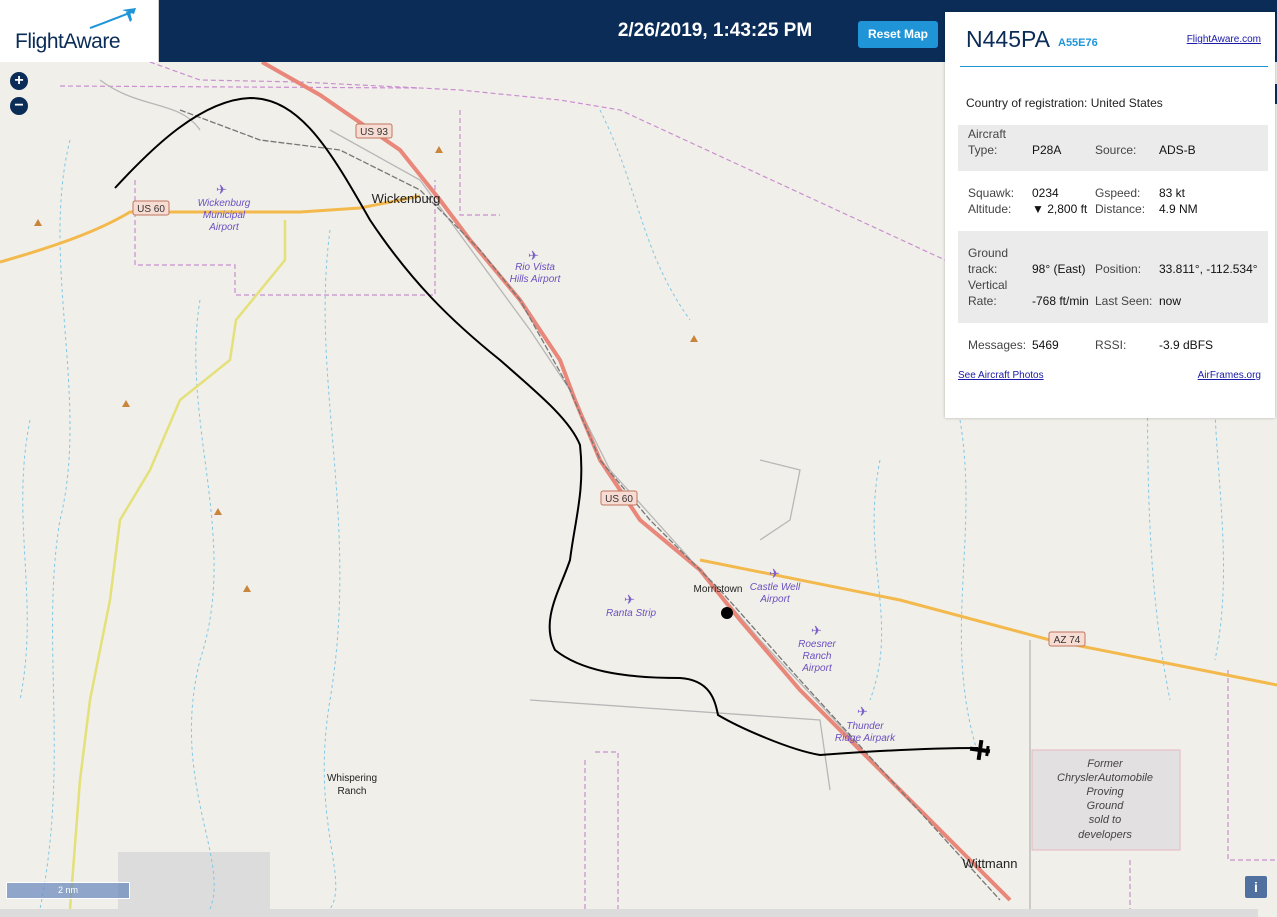 This screenshot has width=1277, height=917. Describe the element at coordinates (865, 726) in the screenshot. I see `airport-label: Thunder` at that location.